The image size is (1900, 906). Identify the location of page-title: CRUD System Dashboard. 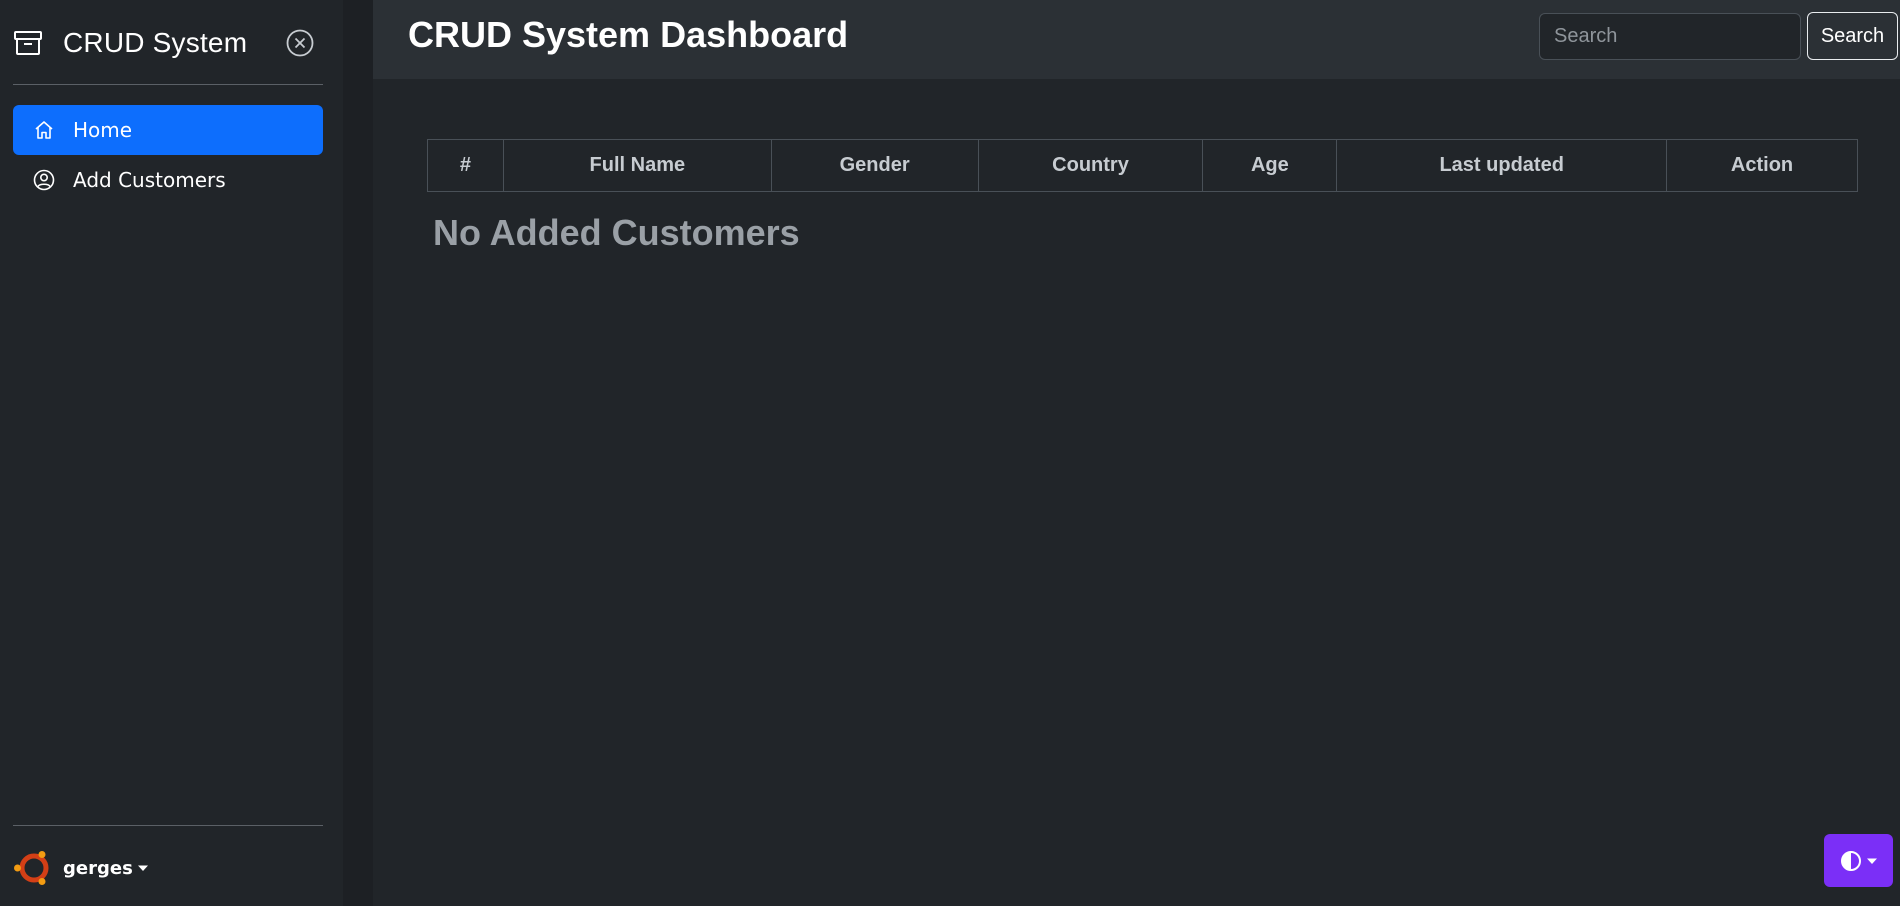
(628, 34).